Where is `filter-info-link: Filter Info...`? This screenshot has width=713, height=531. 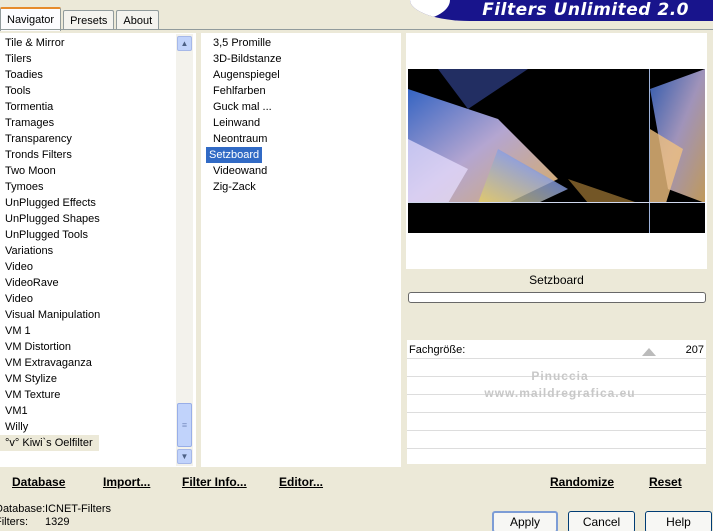 filter-info-link: Filter Info... is located at coordinates (214, 482).